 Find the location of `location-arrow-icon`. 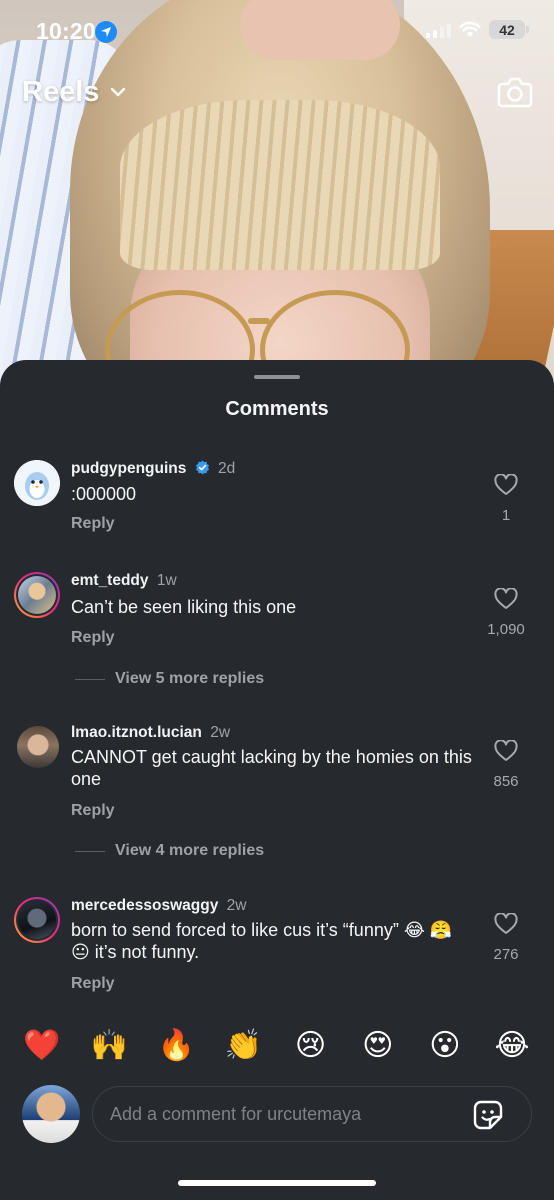

location-arrow-icon is located at coordinates (106, 32).